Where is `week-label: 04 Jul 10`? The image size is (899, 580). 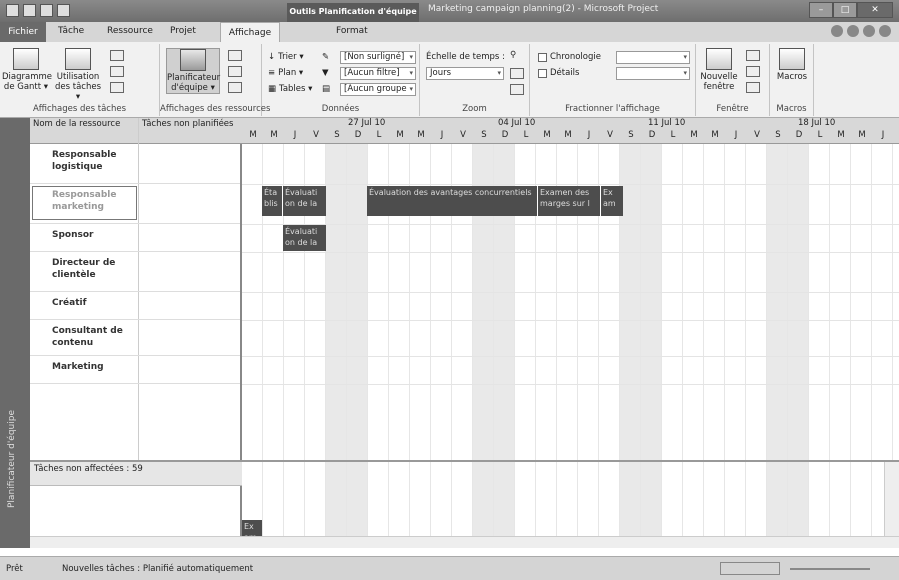 week-label: 04 Jul 10 is located at coordinates (517, 123).